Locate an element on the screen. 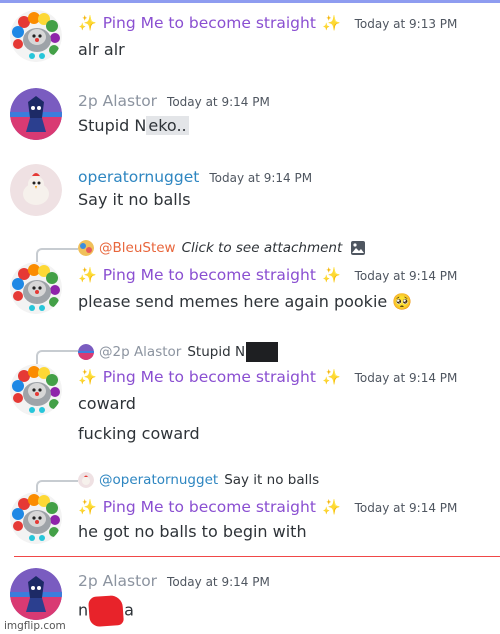 The width and height of the screenshot is (500, 634). message: 2p Alastor Today at 9:14 PM na is located at coordinates (250, 600).